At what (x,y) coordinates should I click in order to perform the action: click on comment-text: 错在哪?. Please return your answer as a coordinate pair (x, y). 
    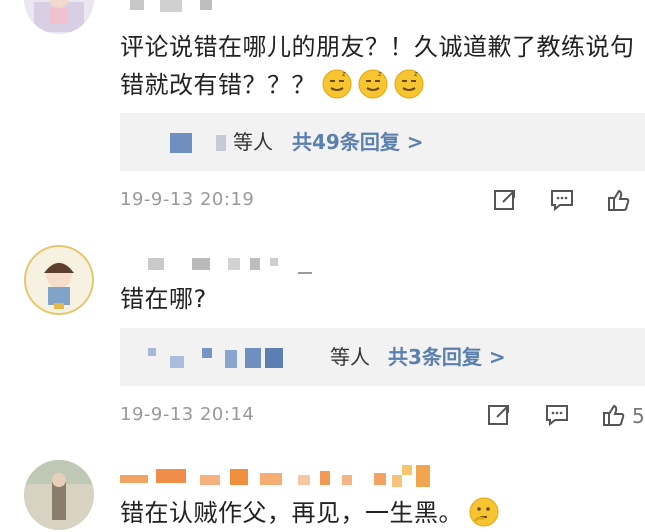
    Looking at the image, I should click on (163, 299).